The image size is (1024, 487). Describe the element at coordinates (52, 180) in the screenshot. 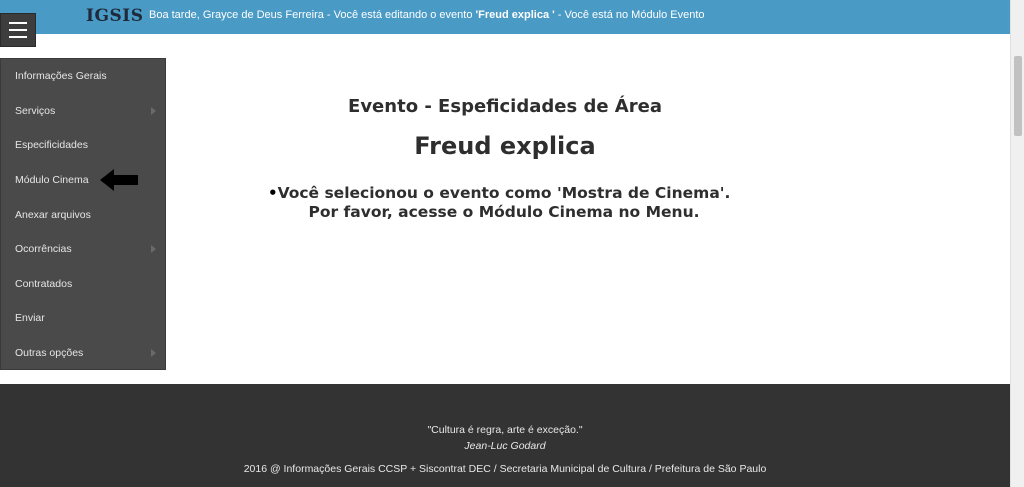

I see `sidebar-item-label: Módulo Cinema` at that location.